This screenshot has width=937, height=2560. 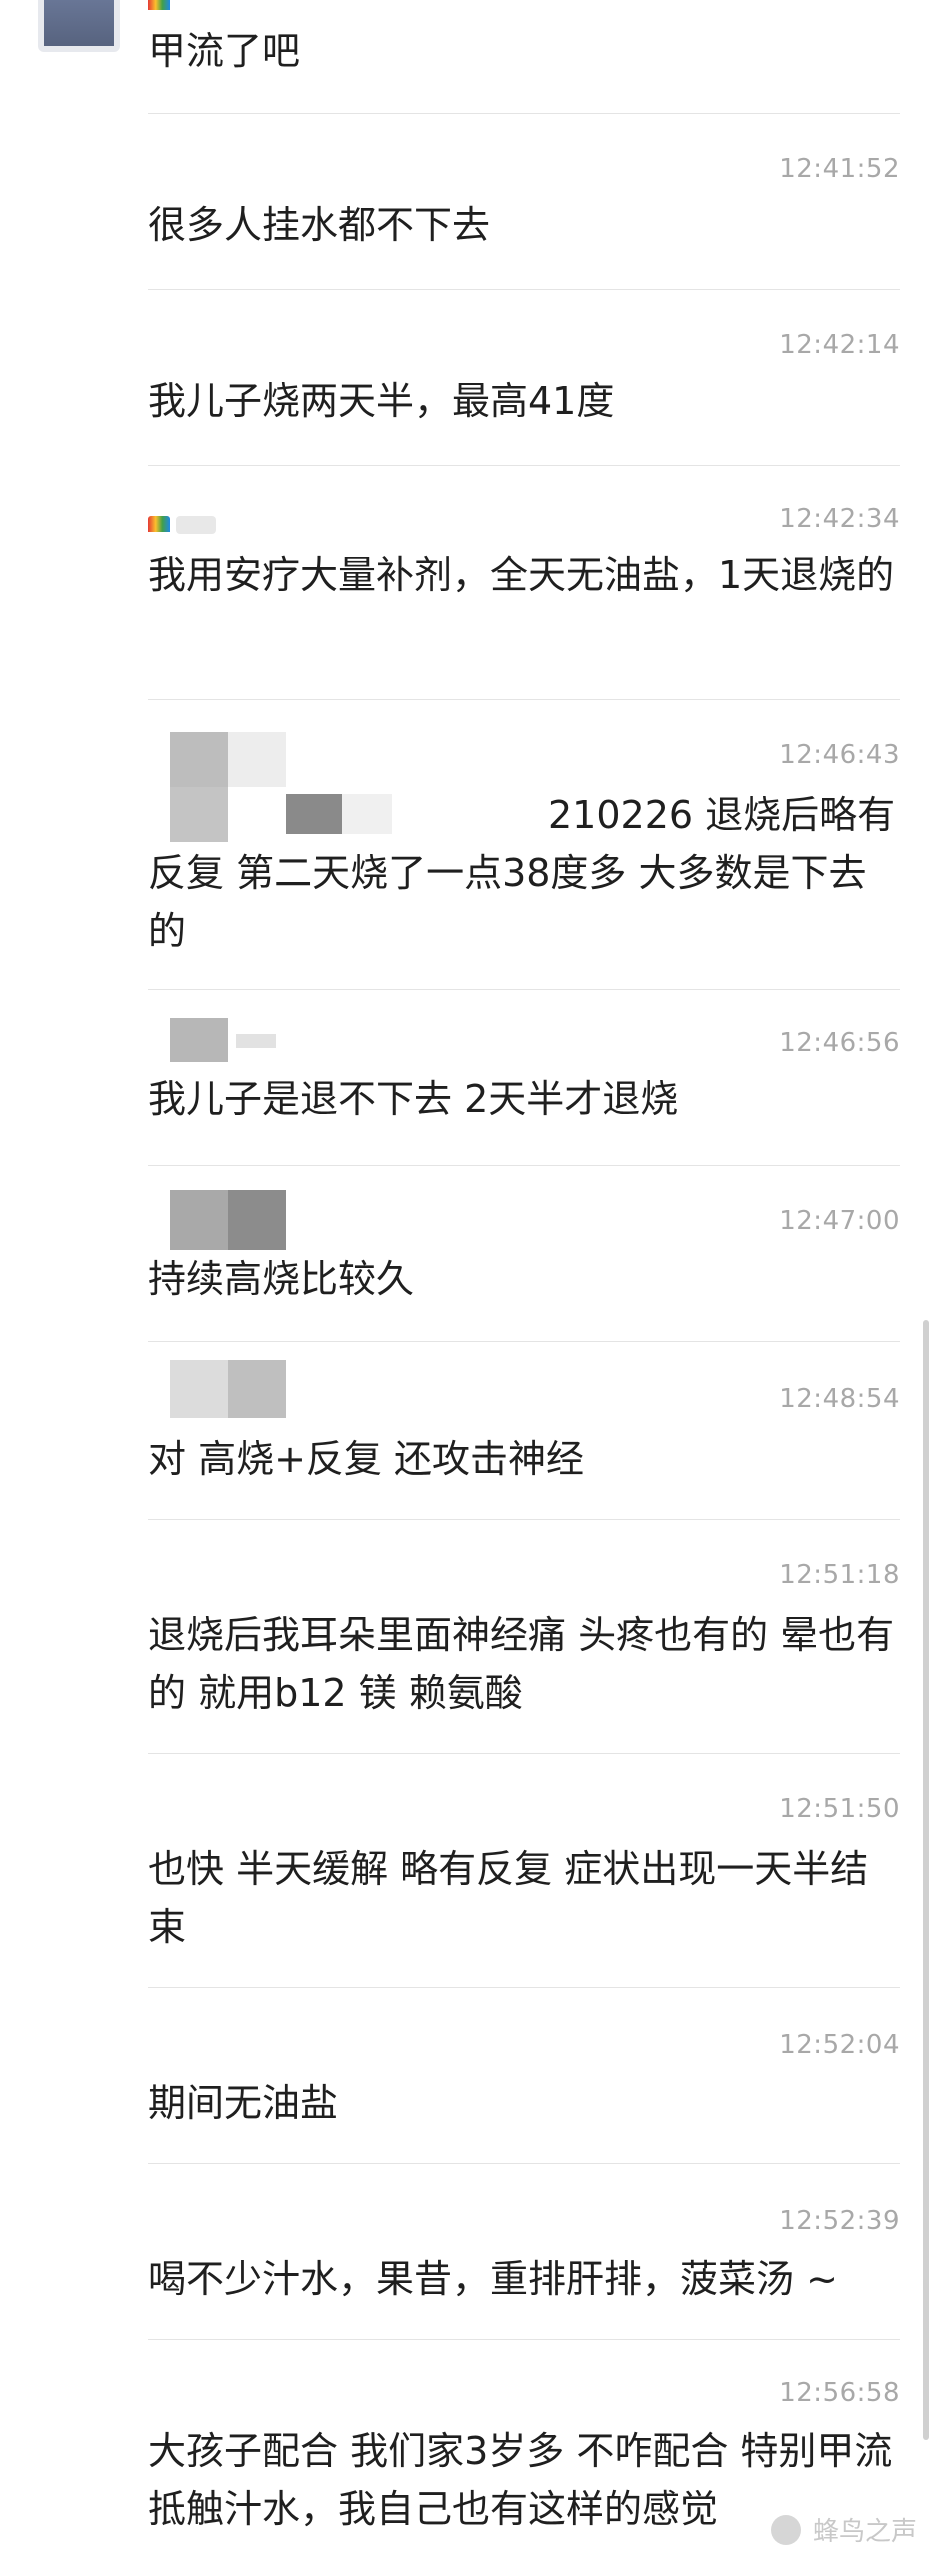 What do you see at coordinates (839, 1399) in the screenshot?
I see `message-time: 12:48:54` at bounding box center [839, 1399].